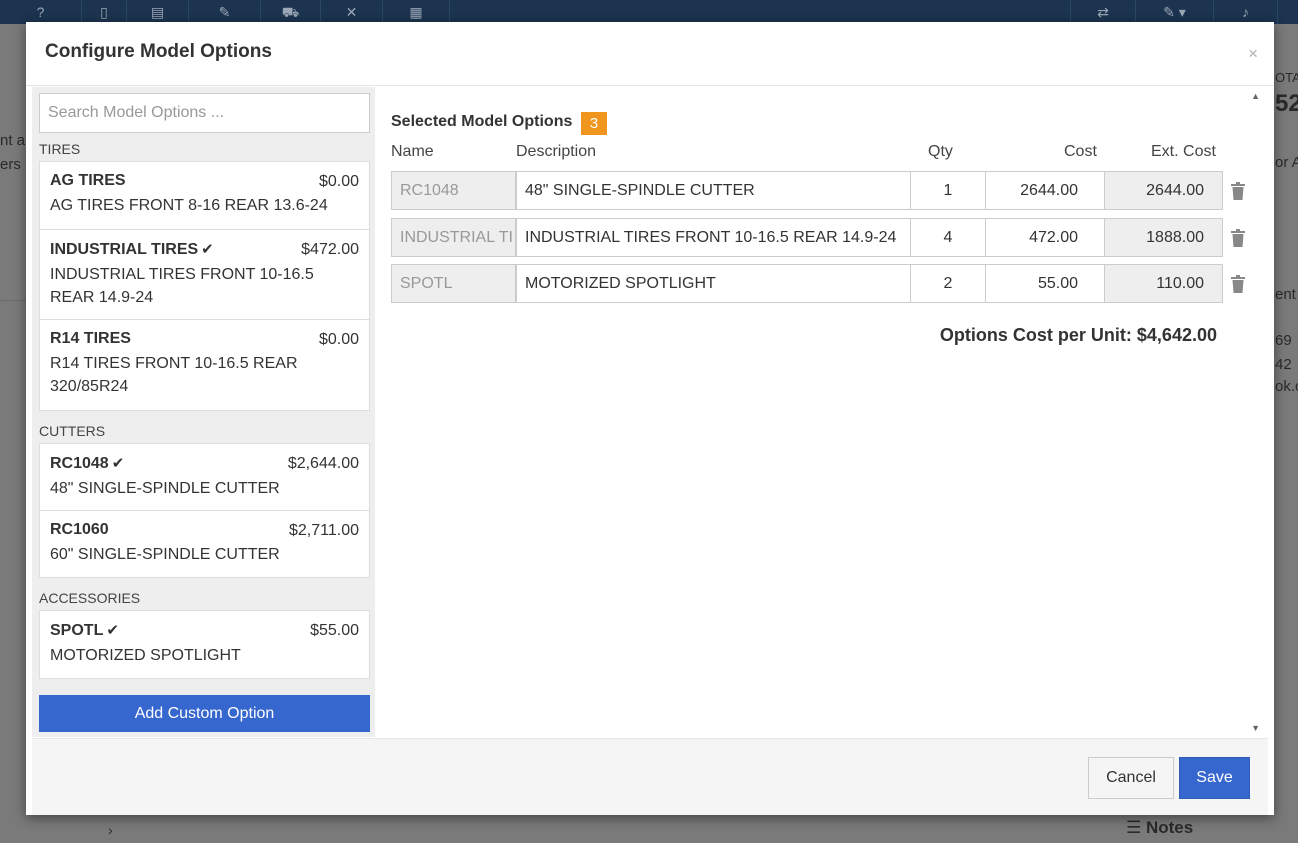 The image size is (1298, 843). What do you see at coordinates (1131, 778) in the screenshot?
I see `cancel-button: Cancel` at bounding box center [1131, 778].